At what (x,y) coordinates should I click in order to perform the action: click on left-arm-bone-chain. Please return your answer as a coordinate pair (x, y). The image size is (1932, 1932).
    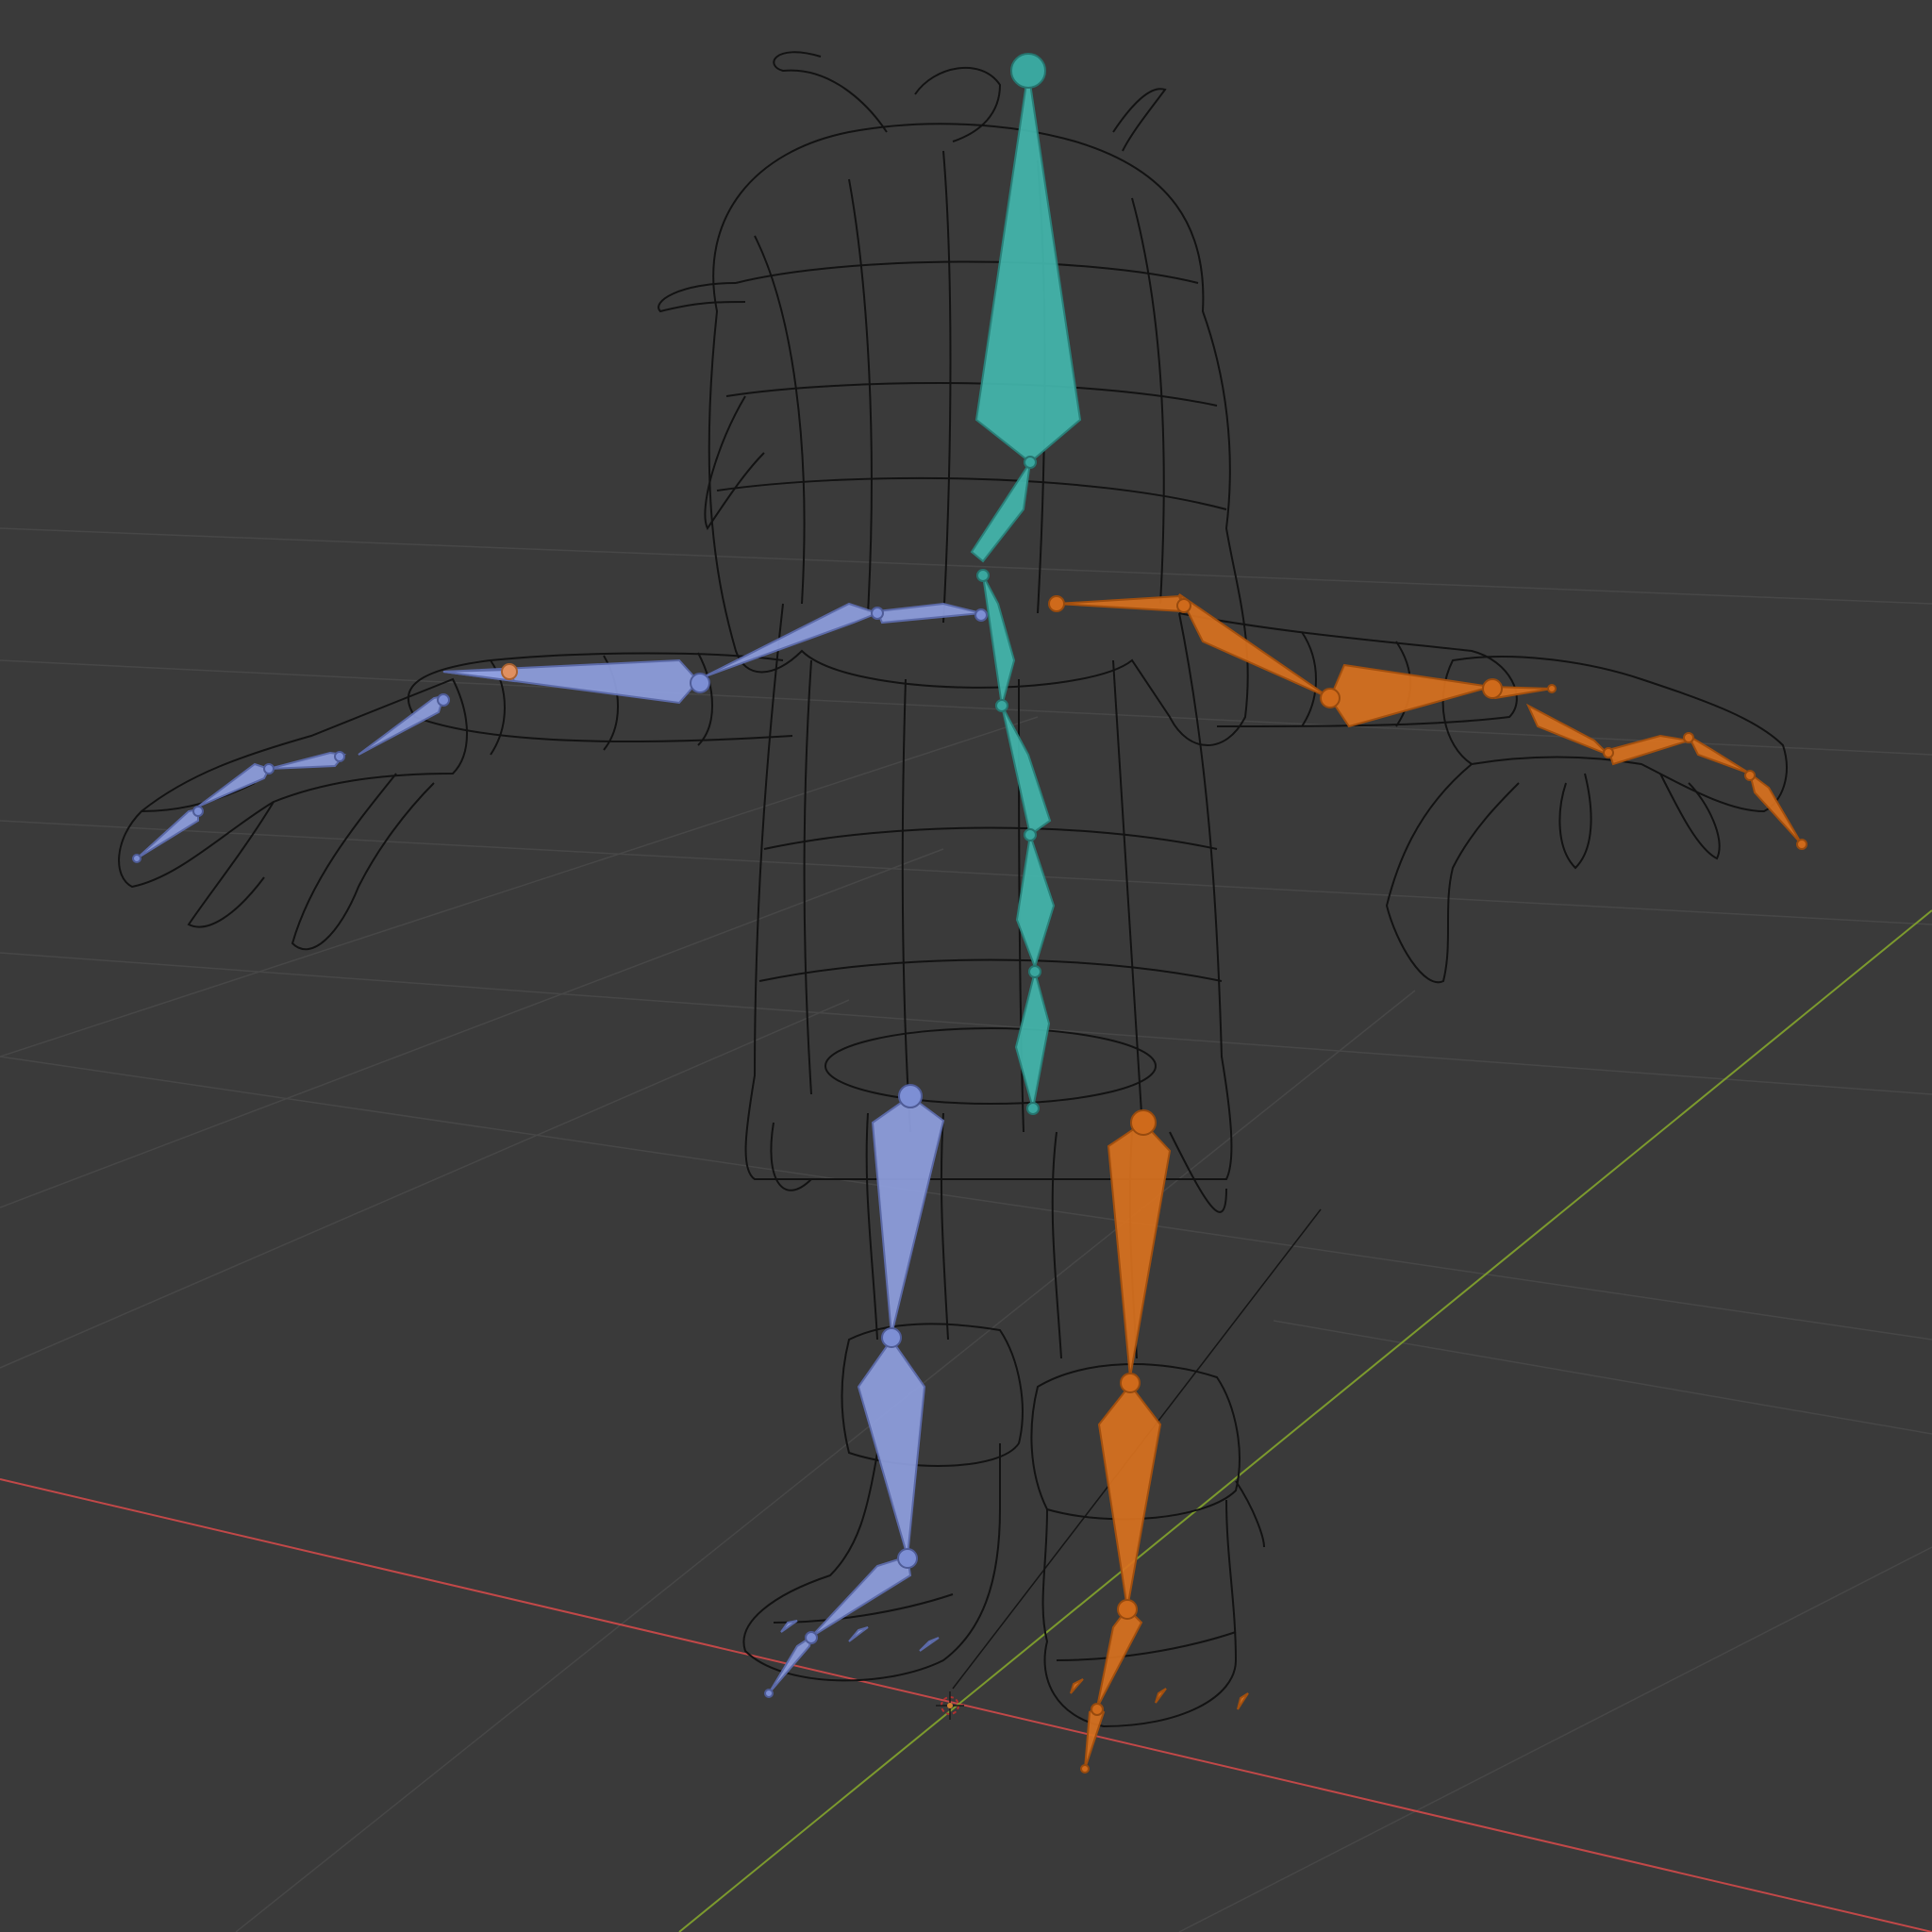
    Looking at the image, I should click on (560, 732).